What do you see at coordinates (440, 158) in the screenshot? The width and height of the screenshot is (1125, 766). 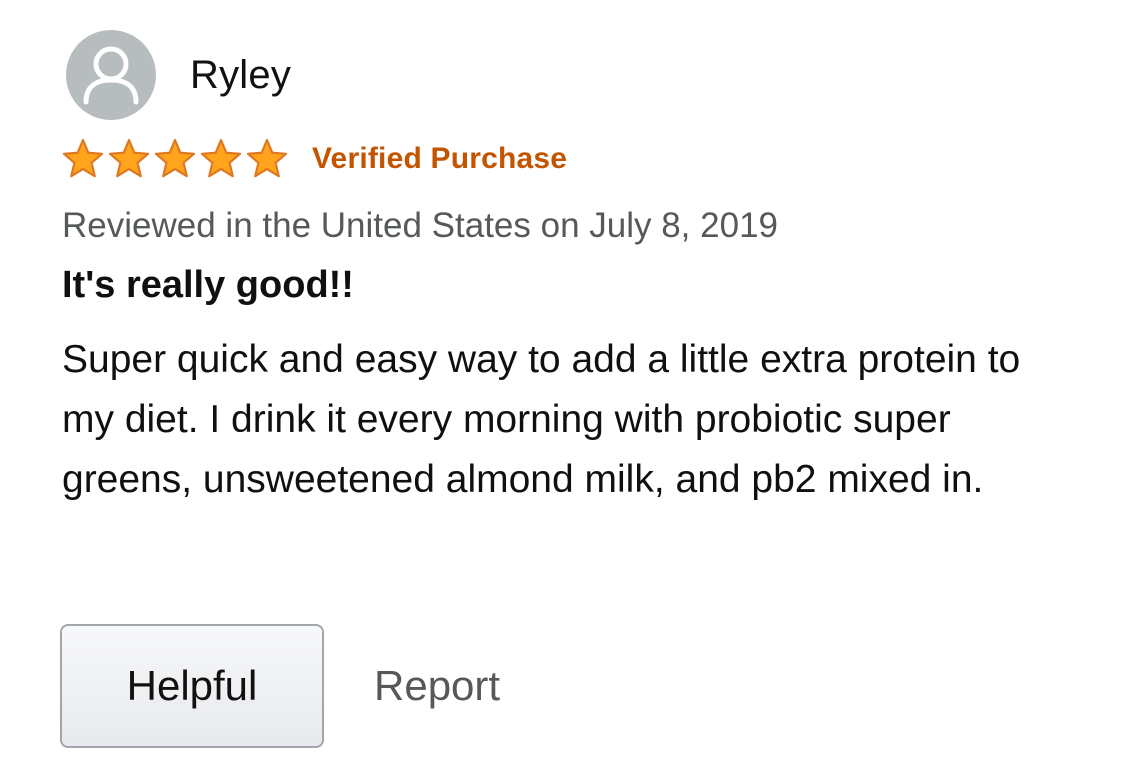 I see `verified-purchase-badge: Verified Purchase` at bounding box center [440, 158].